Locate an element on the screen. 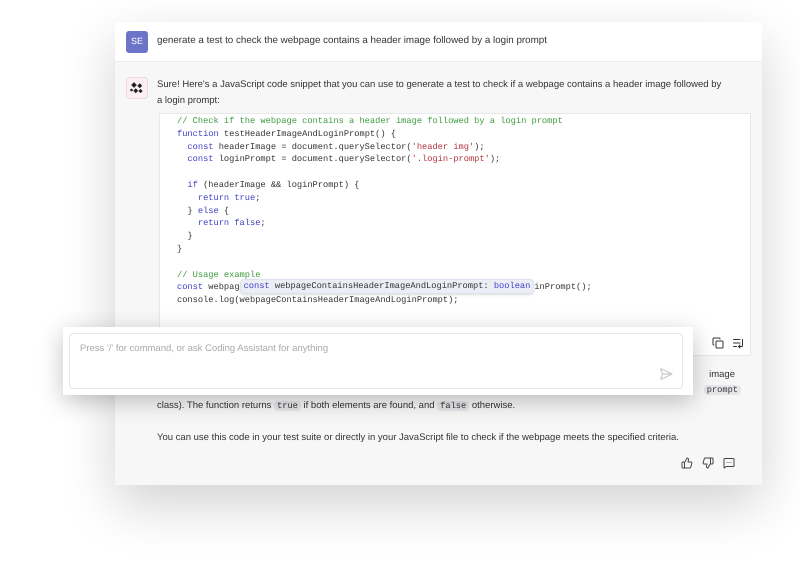 Image resolution: width=800 pixels, height=567 pixels. user-message: generate a test to check the webpage contains a header image followed by a login prompt is located at coordinates (352, 41).